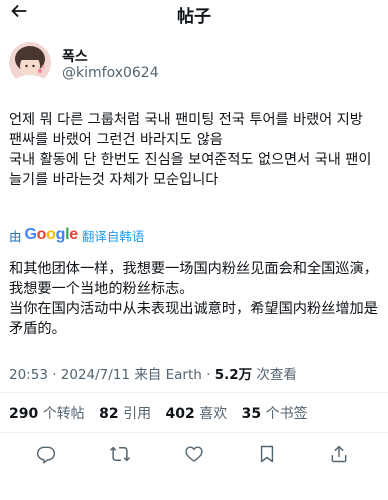  I want to click on view-count: 5.2万, so click(233, 375).